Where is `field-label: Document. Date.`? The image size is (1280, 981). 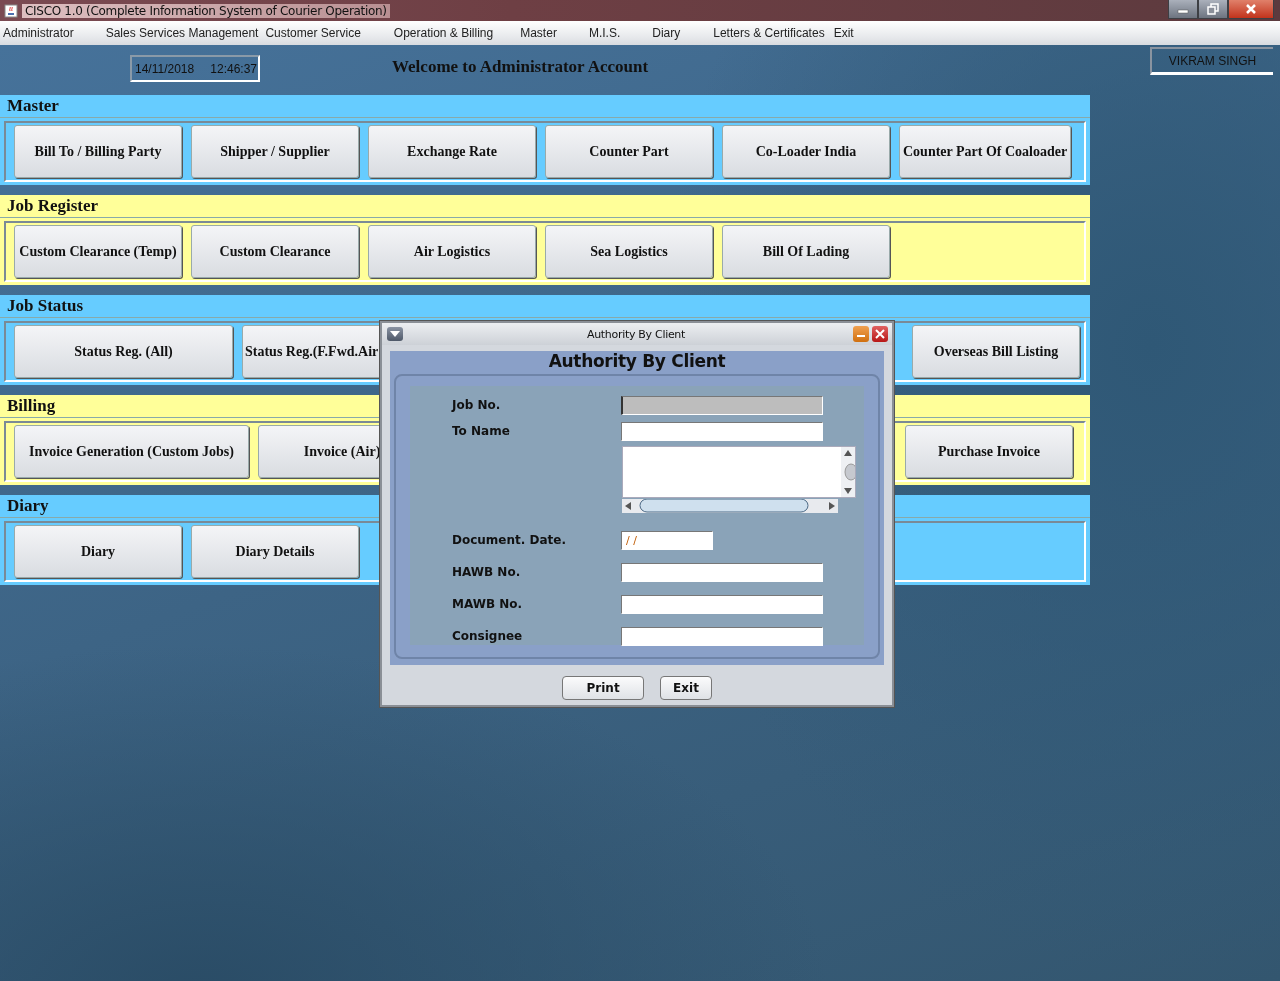
field-label: Document. Date. is located at coordinates (509, 540).